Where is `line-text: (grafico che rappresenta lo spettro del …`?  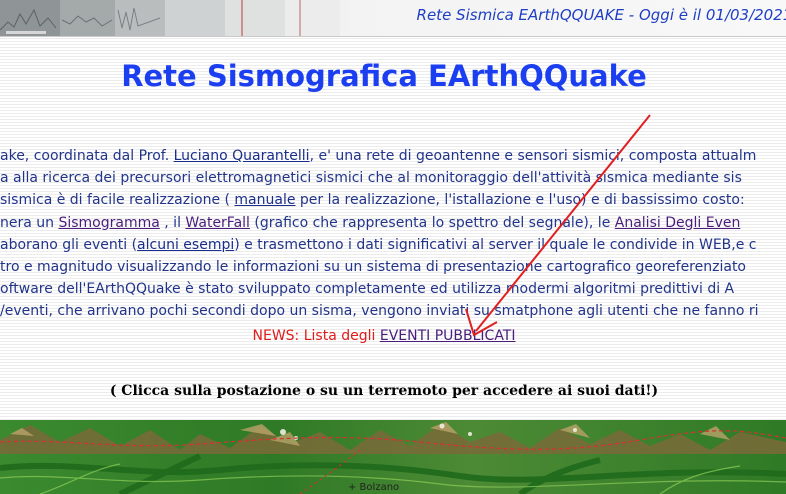
line-text: (grafico che rappresenta lo spettro del … is located at coordinates (432, 222).